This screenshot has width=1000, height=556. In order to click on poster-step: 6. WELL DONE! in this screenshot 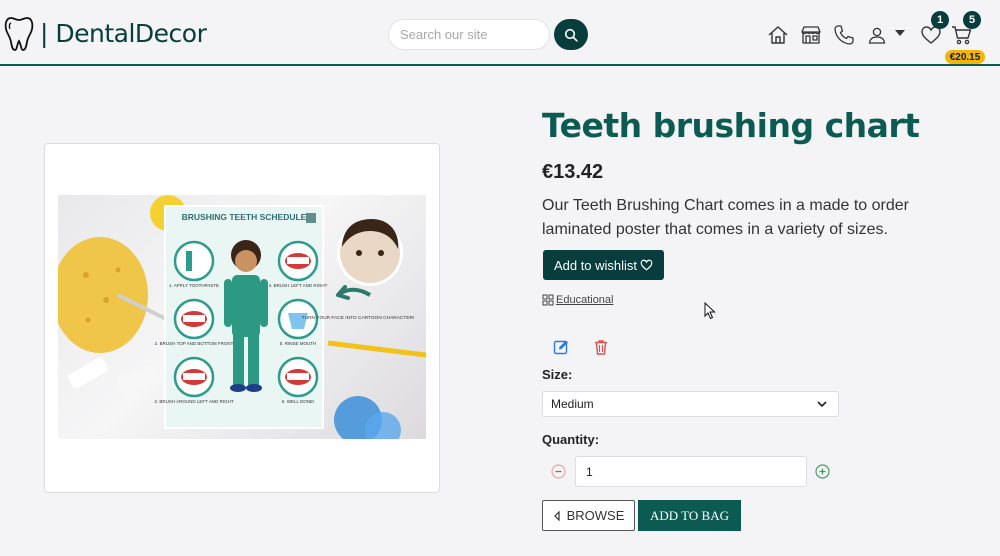, I will do `click(298, 401)`.